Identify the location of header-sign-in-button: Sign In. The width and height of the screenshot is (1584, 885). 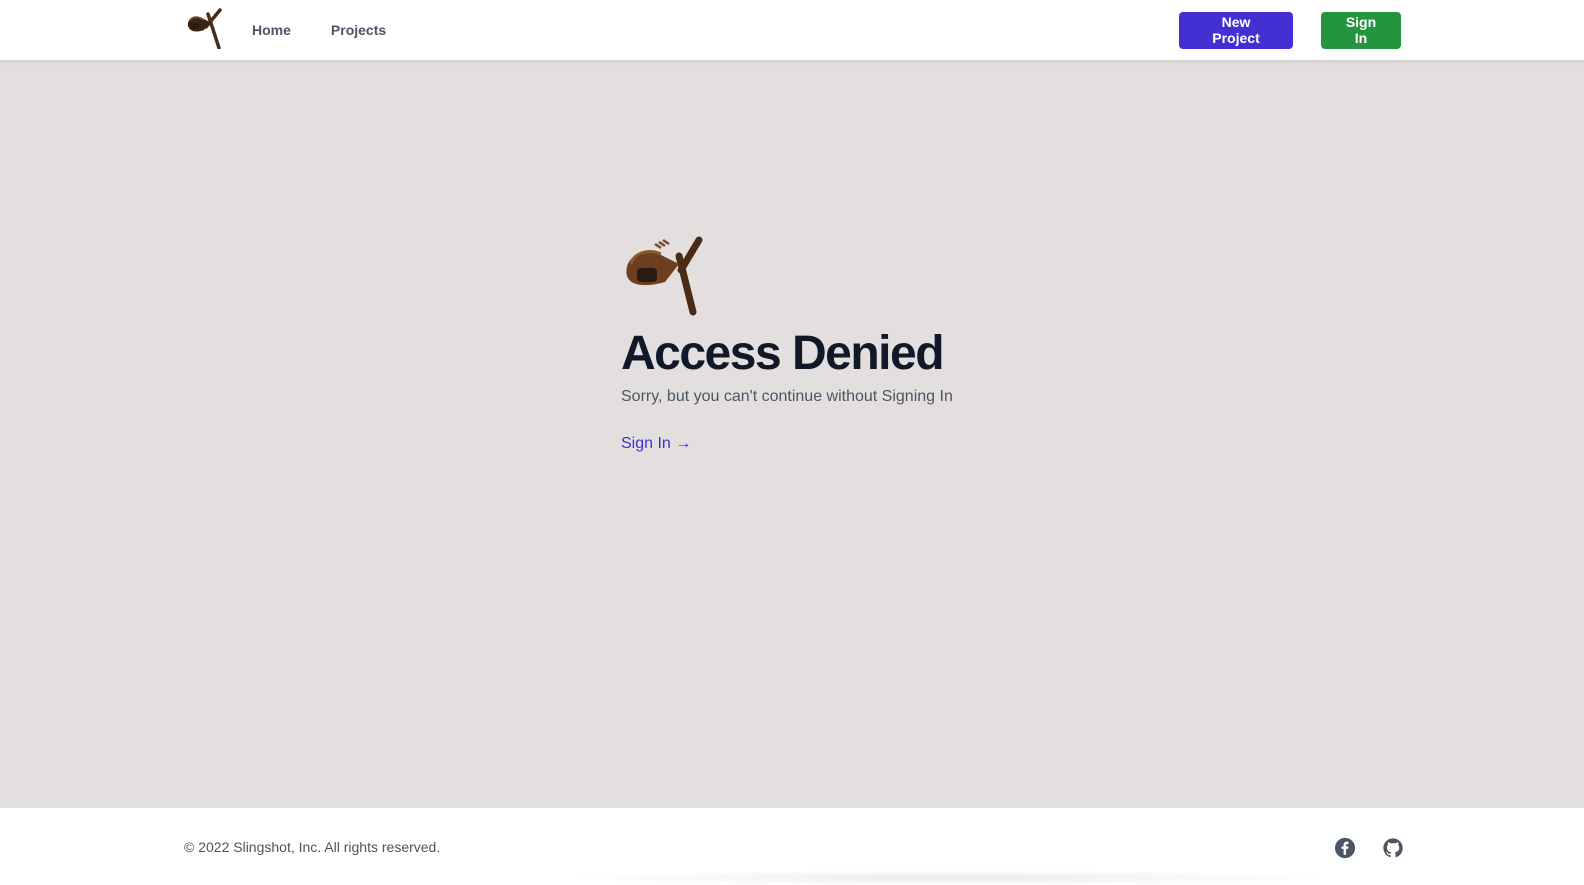
(1361, 30).